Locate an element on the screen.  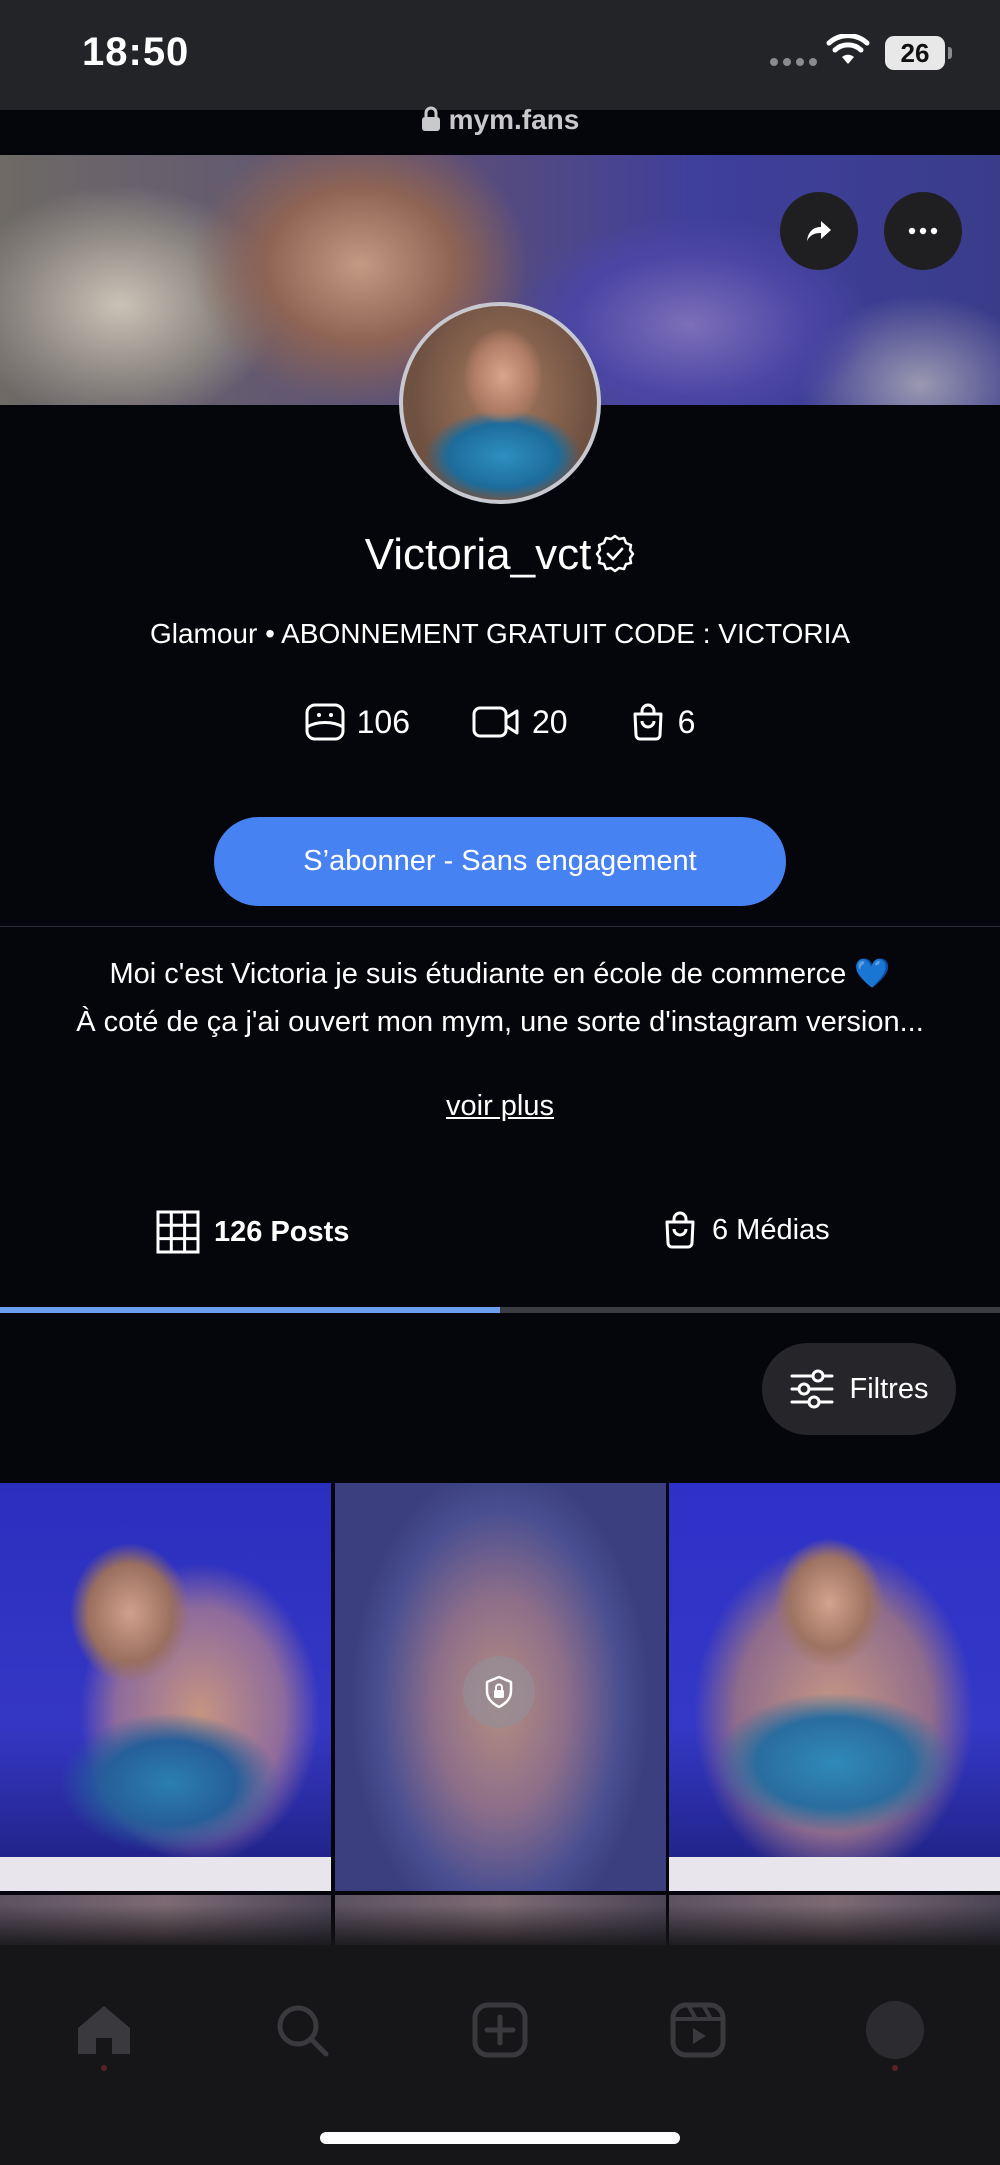
stat-medias-count: 6 is located at coordinates (686, 721).